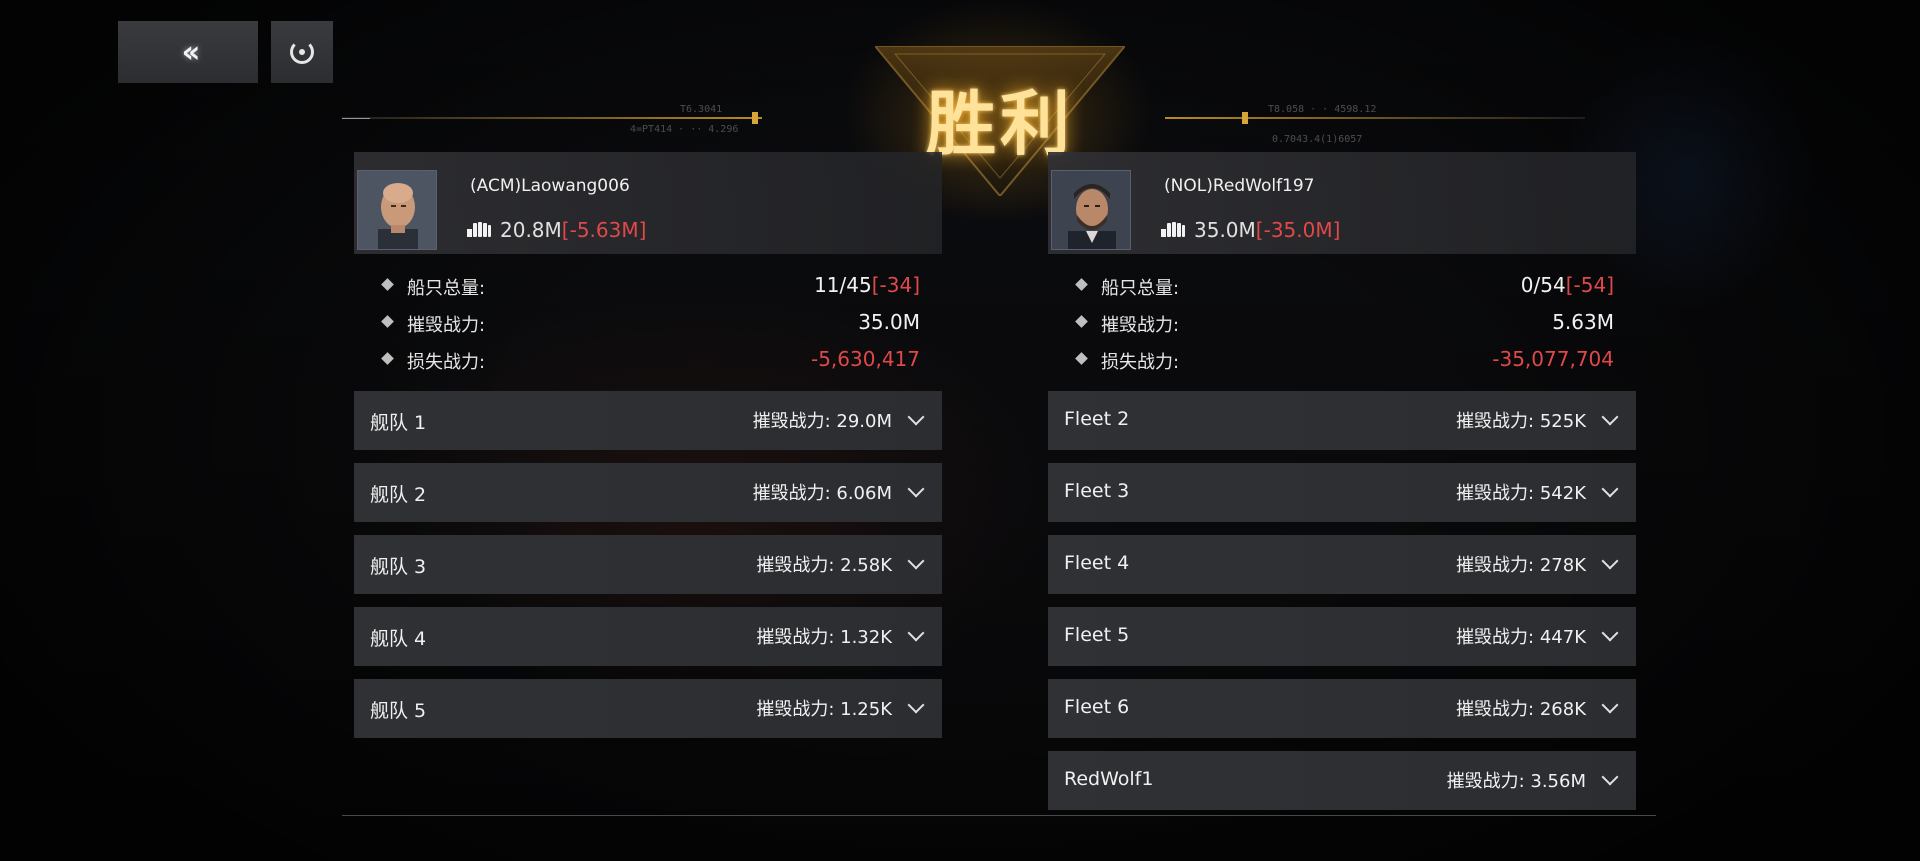  Describe the element at coordinates (356, 118) in the screenshot. I see `frame-corner-top` at that location.